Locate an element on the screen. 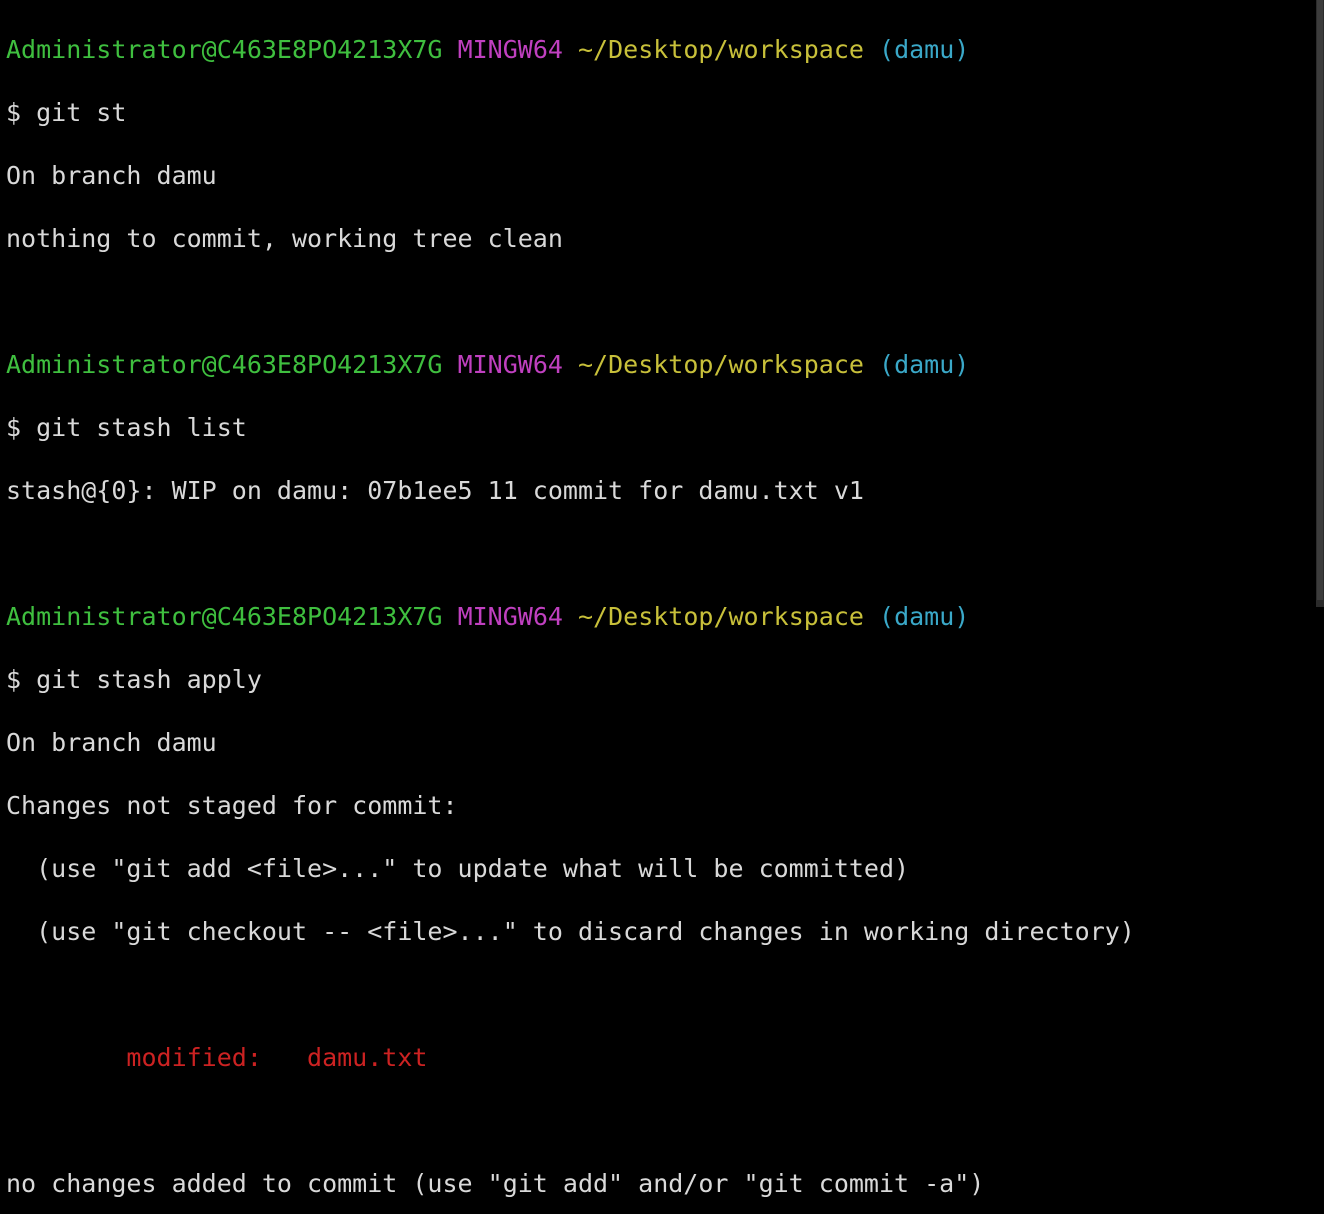 The image size is (1324, 1214). output-line: Changes not staged for commit: is located at coordinates (232, 805).